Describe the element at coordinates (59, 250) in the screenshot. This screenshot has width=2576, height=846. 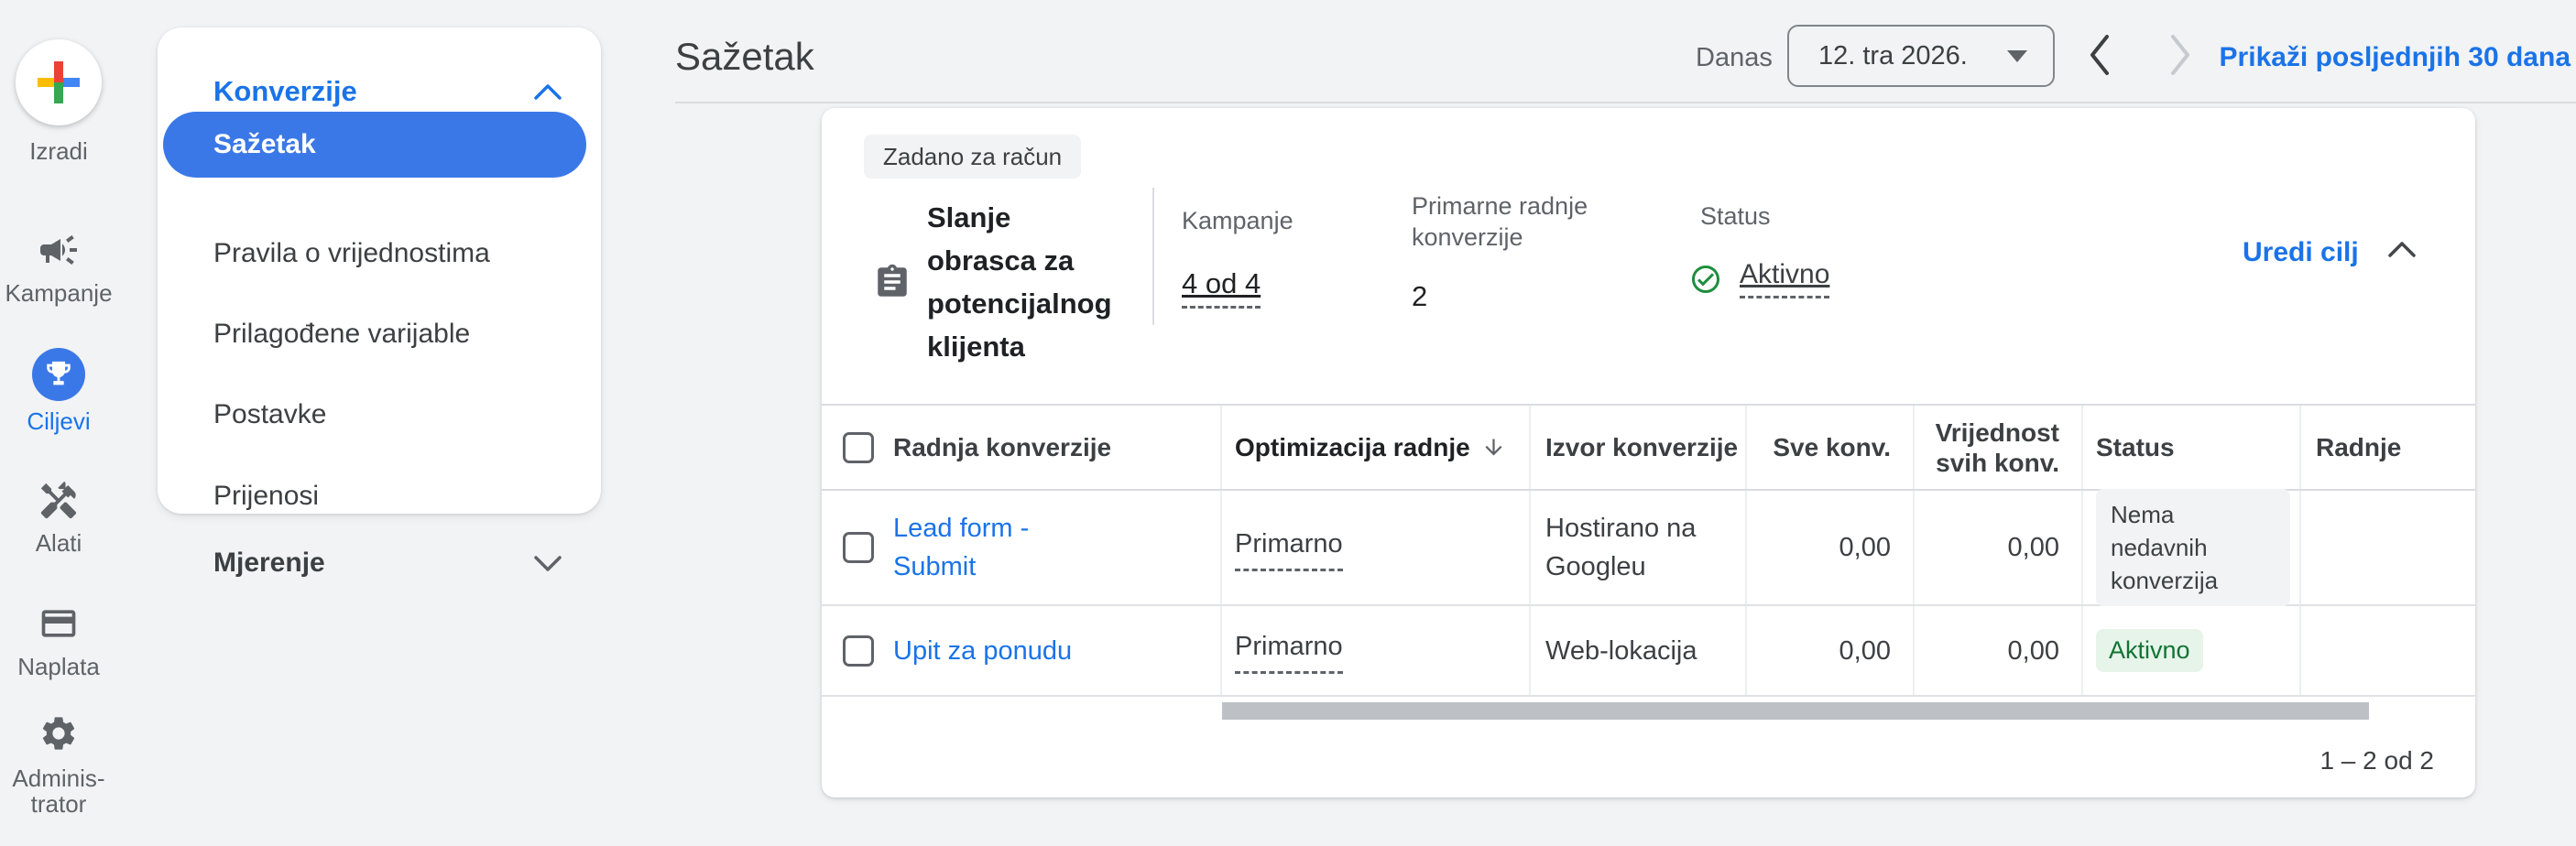
I see `megaphone-icon` at that location.